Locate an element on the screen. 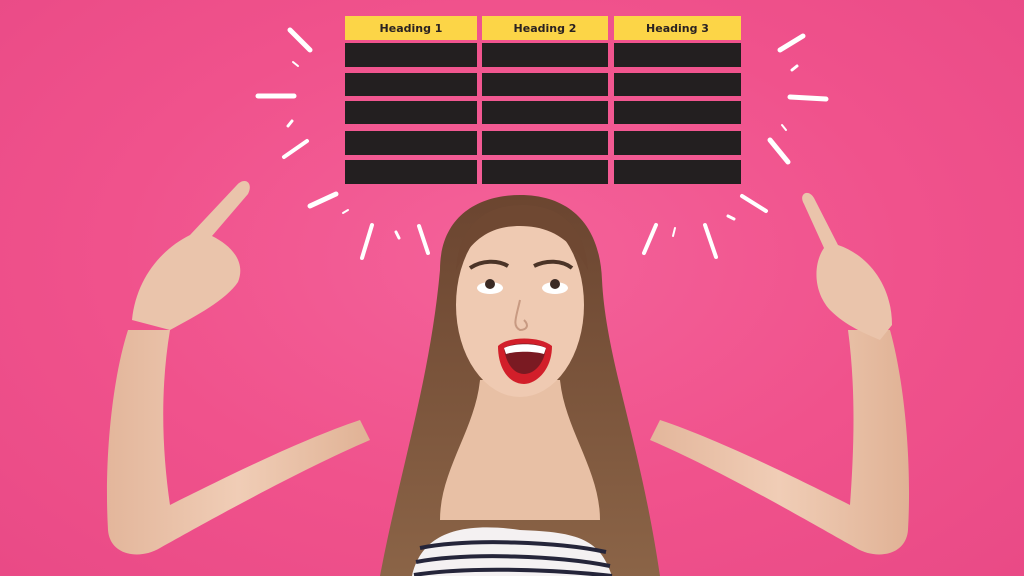 The image size is (1024, 576). table-header-3: Heading 3 is located at coordinates (677, 28).